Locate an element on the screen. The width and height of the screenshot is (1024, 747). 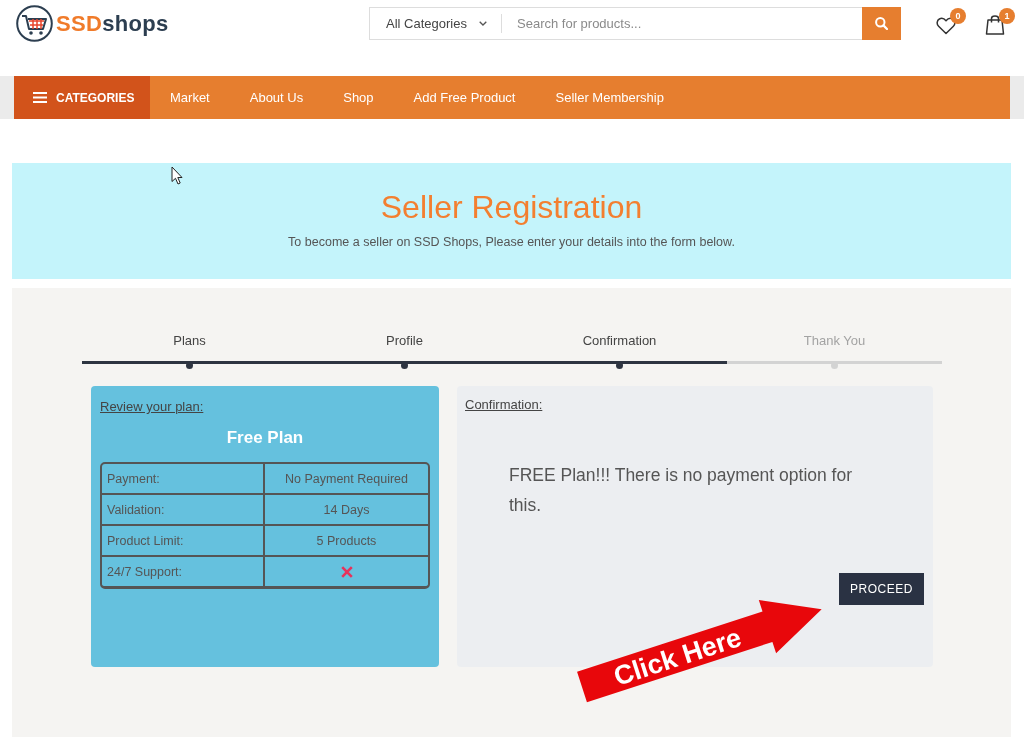
menu-icon is located at coordinates (40, 97).